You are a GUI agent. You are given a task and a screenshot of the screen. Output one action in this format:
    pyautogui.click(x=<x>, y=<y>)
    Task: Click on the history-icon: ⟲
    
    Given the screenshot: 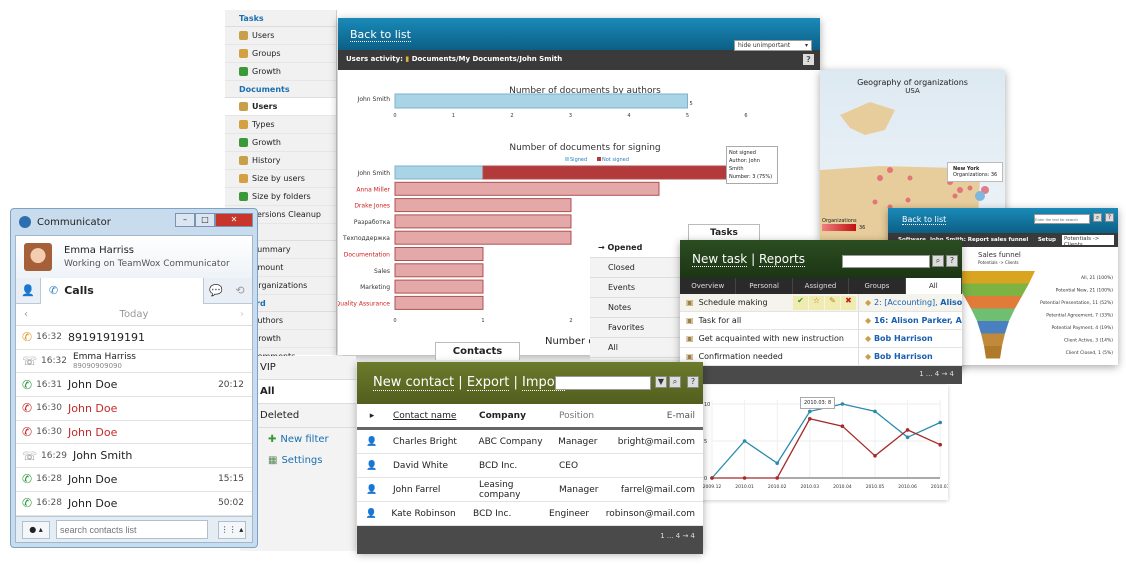 What is the action you would take?
    pyautogui.click(x=240, y=290)
    